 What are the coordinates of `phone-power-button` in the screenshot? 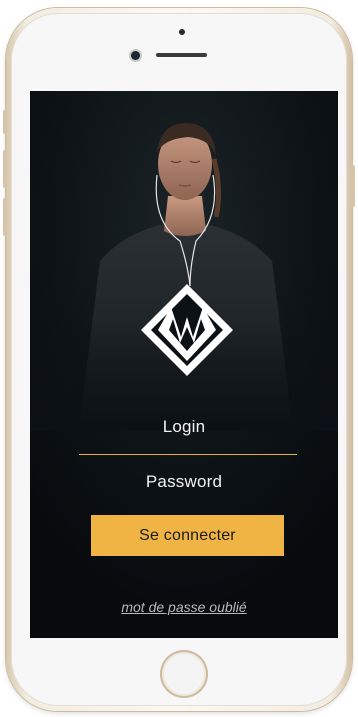 It's located at (353, 186).